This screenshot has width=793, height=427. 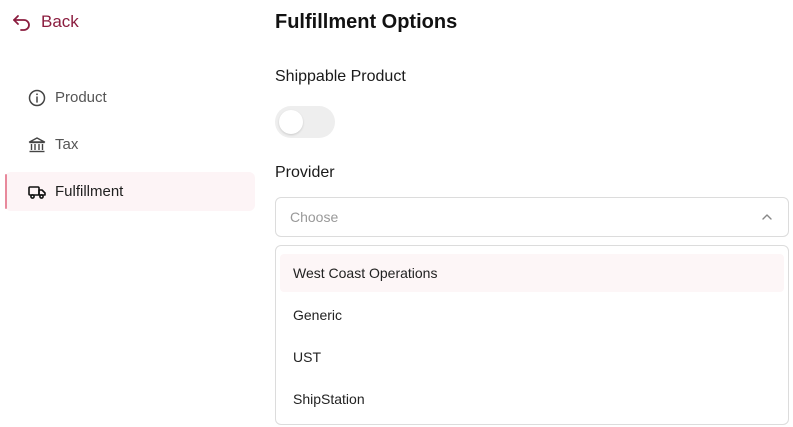 I want to click on bank-icon, so click(x=37, y=145).